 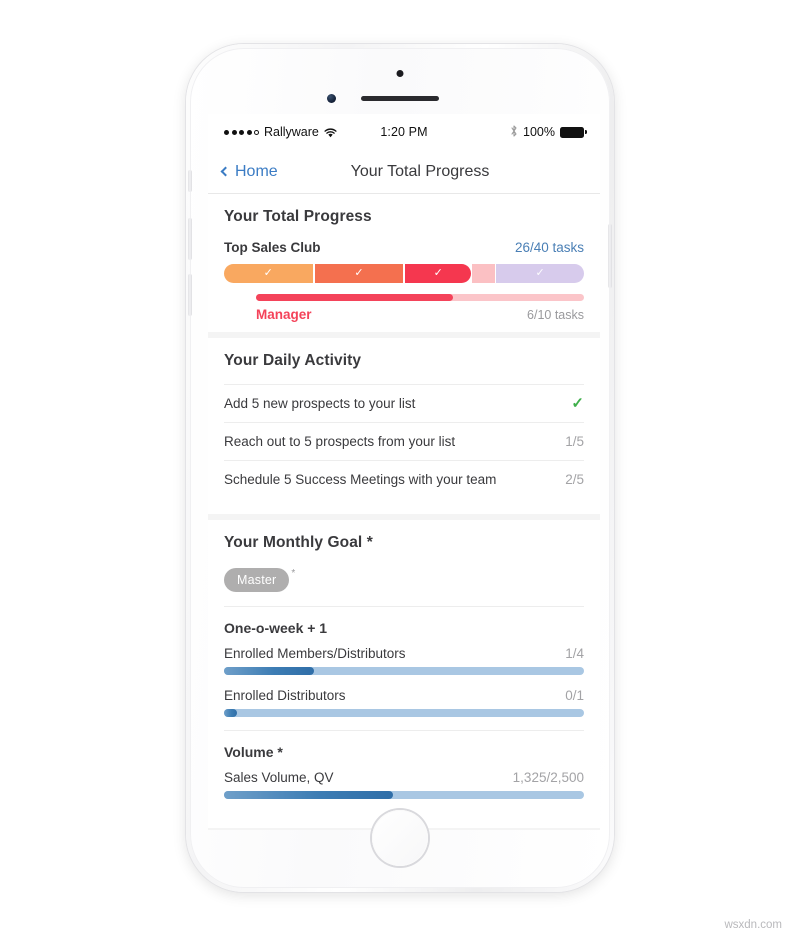 I want to click on progress-segment-3: ✓, so click(x=438, y=273).